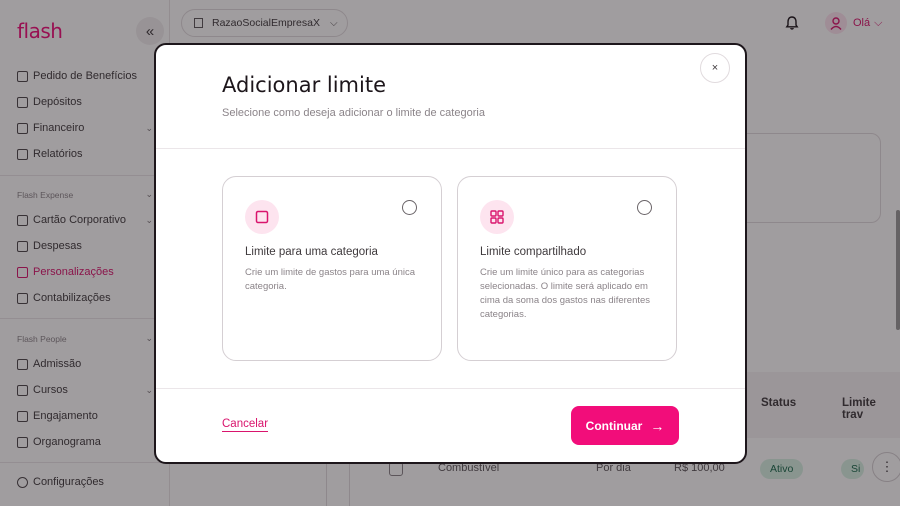 The width and height of the screenshot is (900, 506). Describe the element at coordinates (311, 252) in the screenshot. I see `option-title: Limite para uma categoria` at that location.